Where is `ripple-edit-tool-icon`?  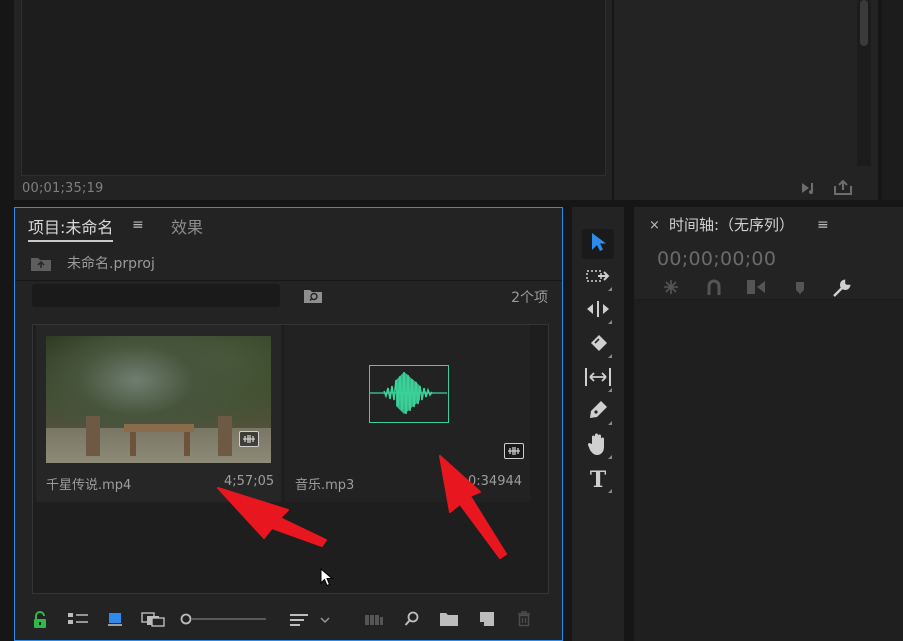
ripple-edit-tool-icon is located at coordinates (598, 311).